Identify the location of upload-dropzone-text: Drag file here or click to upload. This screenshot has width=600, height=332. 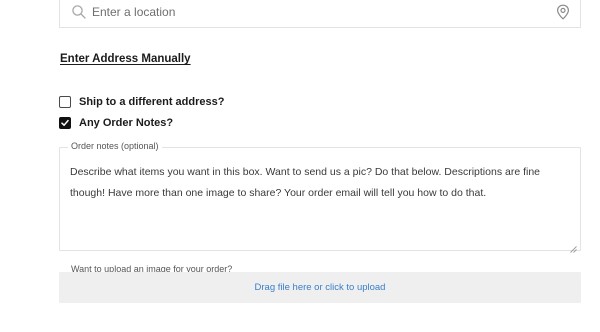
(320, 287).